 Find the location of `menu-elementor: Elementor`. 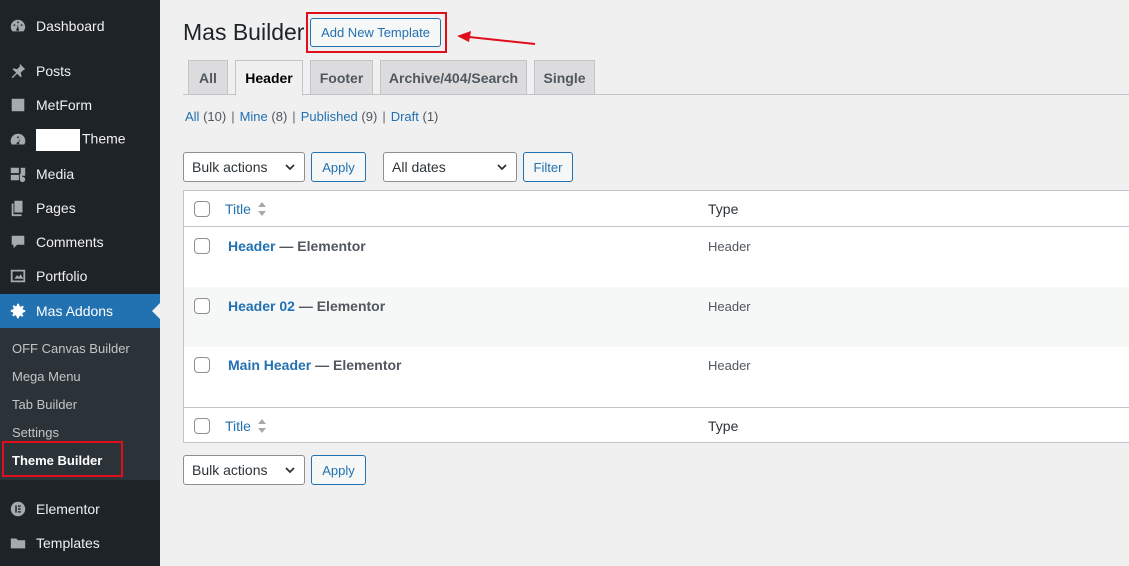

menu-elementor: Elementor is located at coordinates (80, 509).